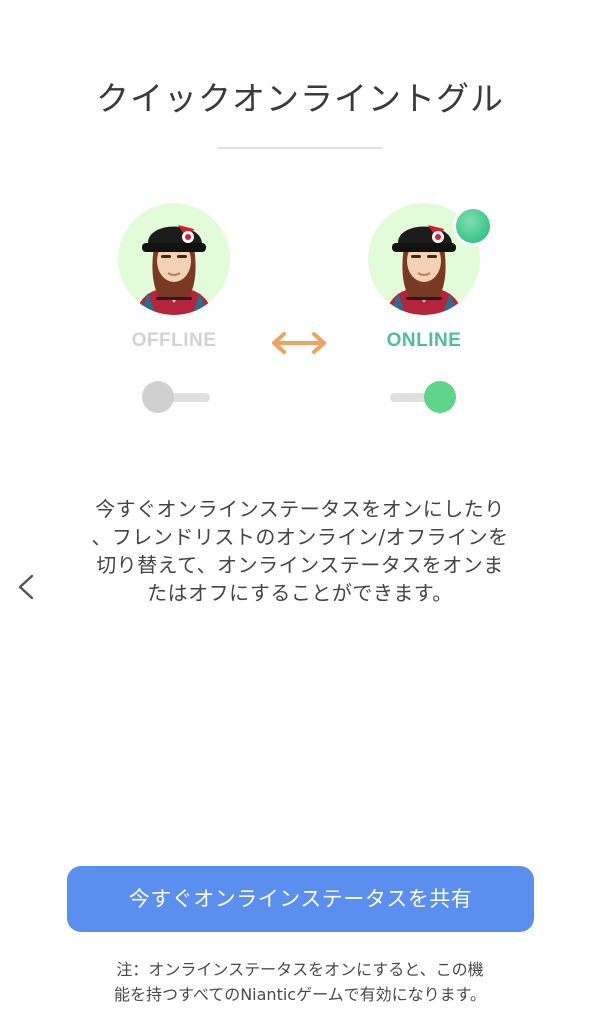 Image resolution: width=600 pixels, height=1026 pixels. Describe the element at coordinates (174, 270) in the screenshot. I see `trainer-avatar-icon` at that location.